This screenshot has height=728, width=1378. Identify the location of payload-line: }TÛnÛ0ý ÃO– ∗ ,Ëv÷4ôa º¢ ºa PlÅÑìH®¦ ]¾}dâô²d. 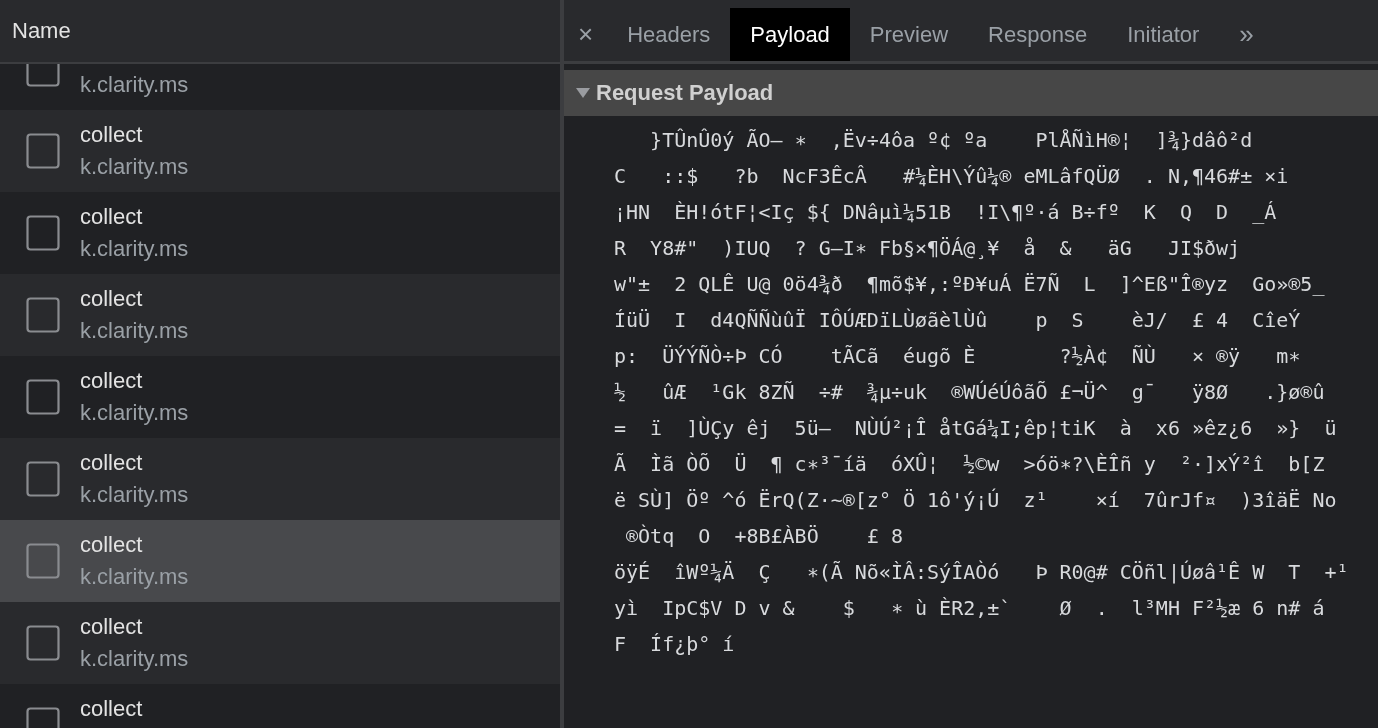
(951, 140).